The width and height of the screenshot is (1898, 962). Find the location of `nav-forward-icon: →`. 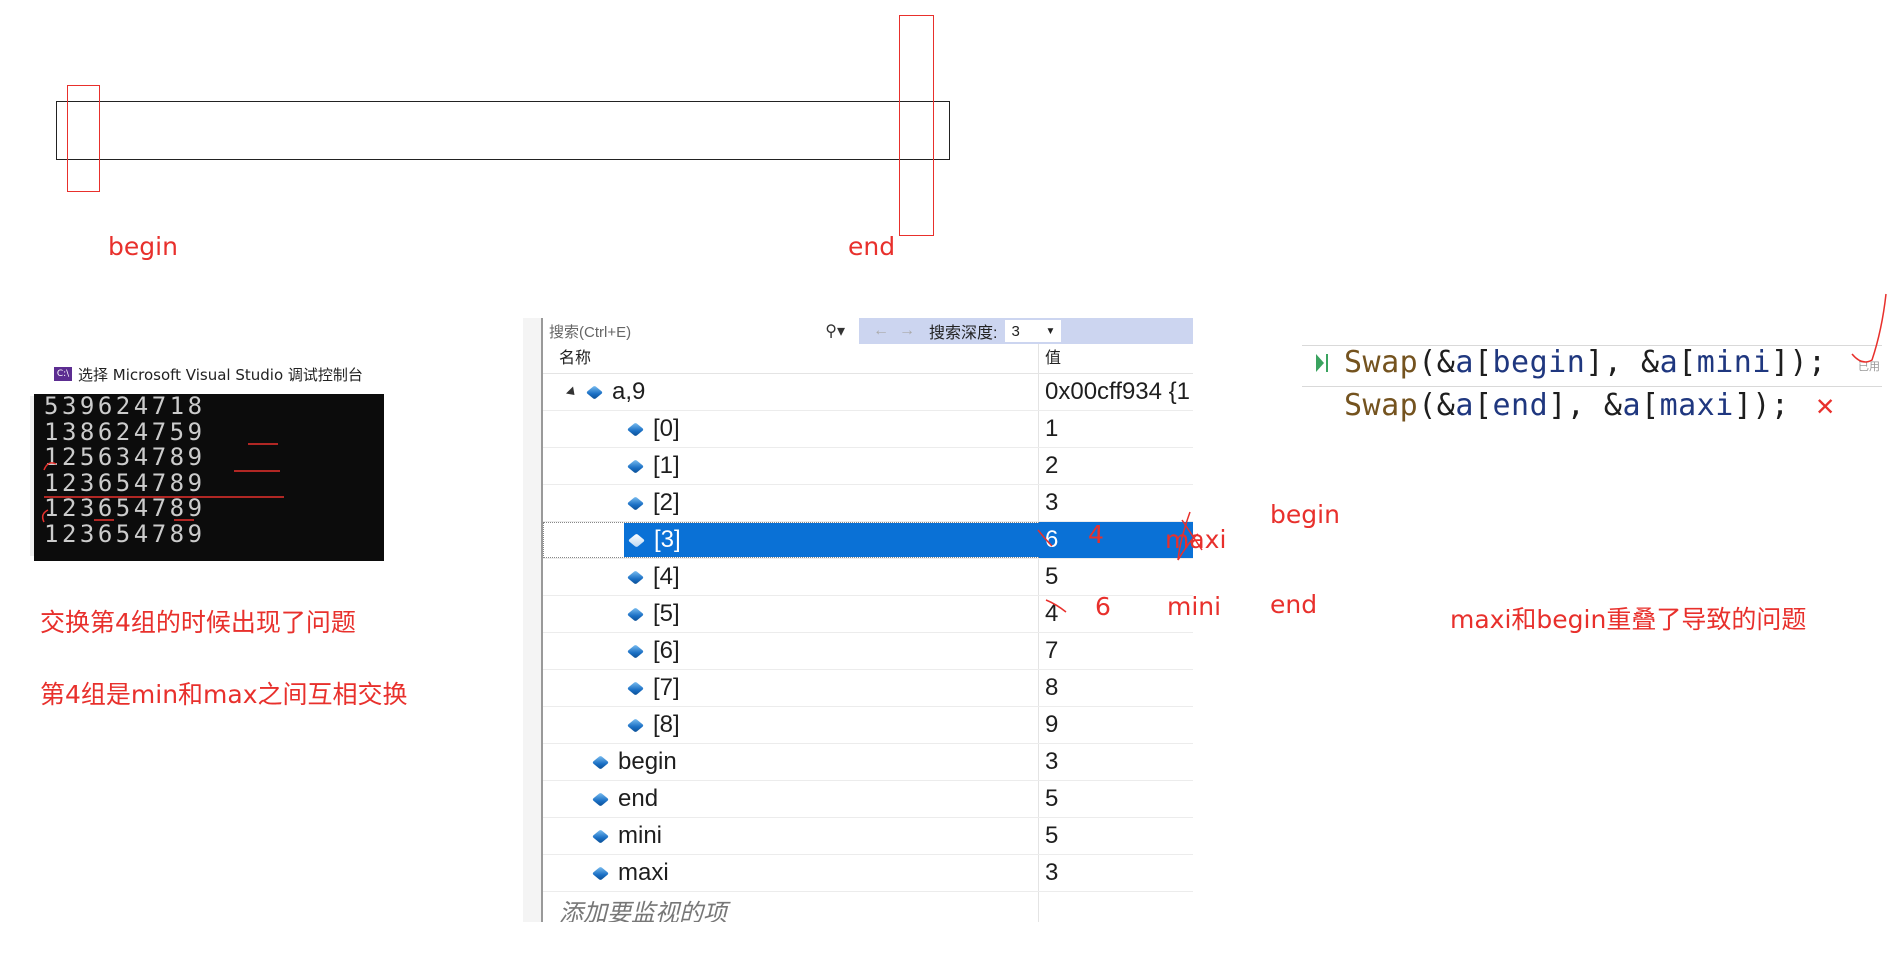

nav-forward-icon: → is located at coordinates (907, 331).